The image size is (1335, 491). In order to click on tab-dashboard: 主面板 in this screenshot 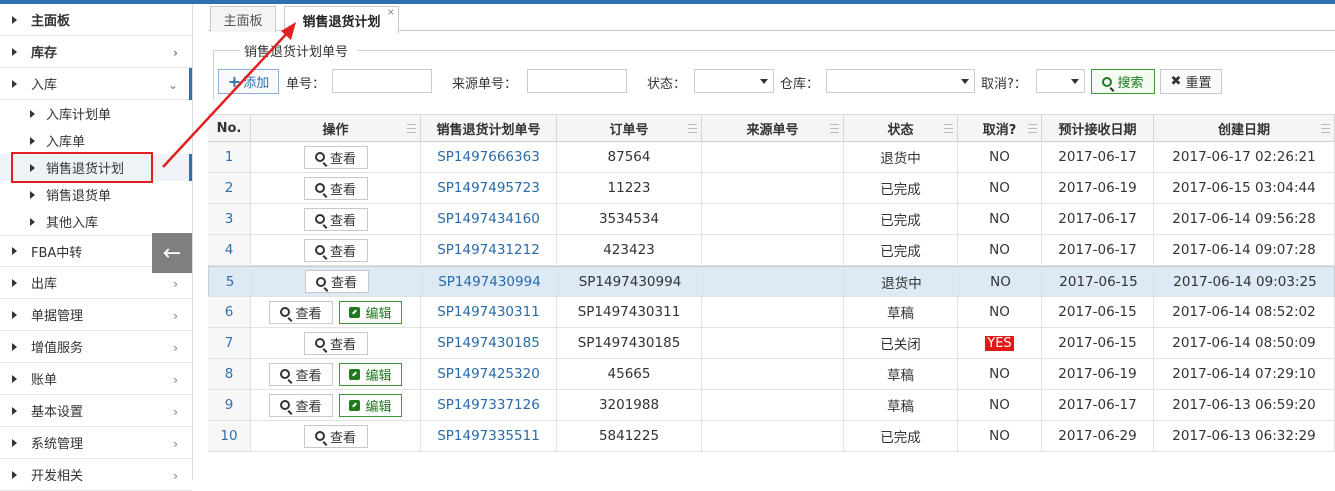, I will do `click(243, 19)`.